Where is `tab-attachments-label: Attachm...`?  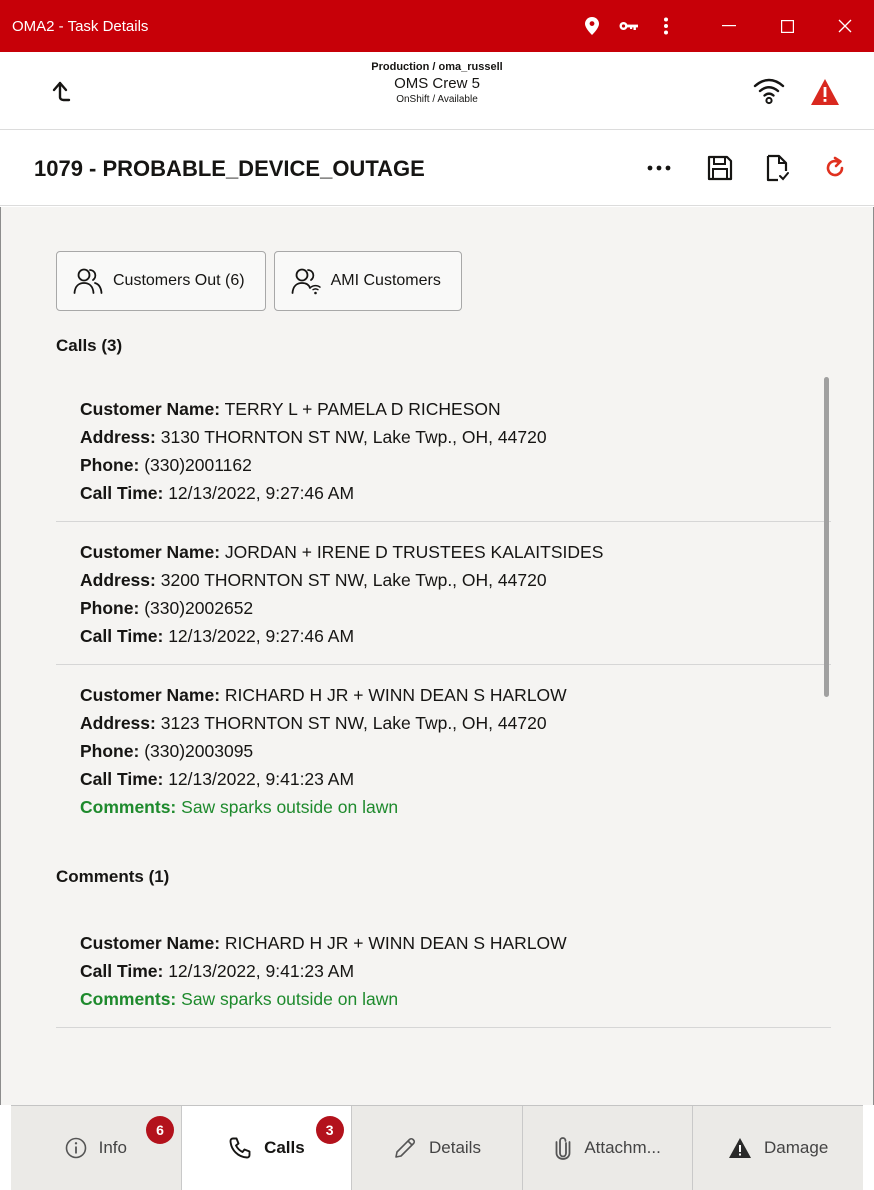 tab-attachments-label: Attachm... is located at coordinates (622, 1147).